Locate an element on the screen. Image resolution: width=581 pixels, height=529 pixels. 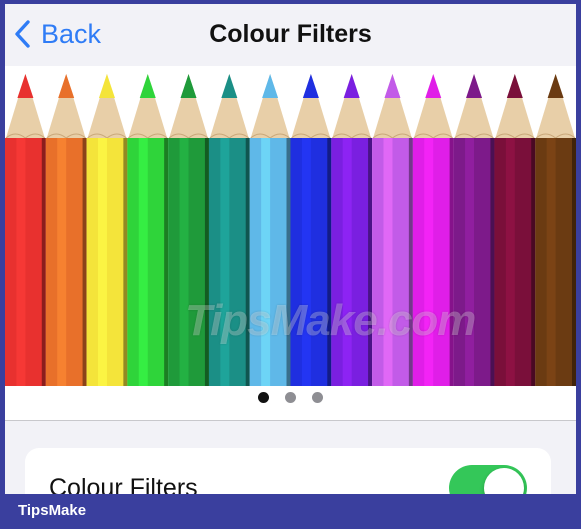
navigation-bar: Back Colour Filters is located at coordinates (290, 34).